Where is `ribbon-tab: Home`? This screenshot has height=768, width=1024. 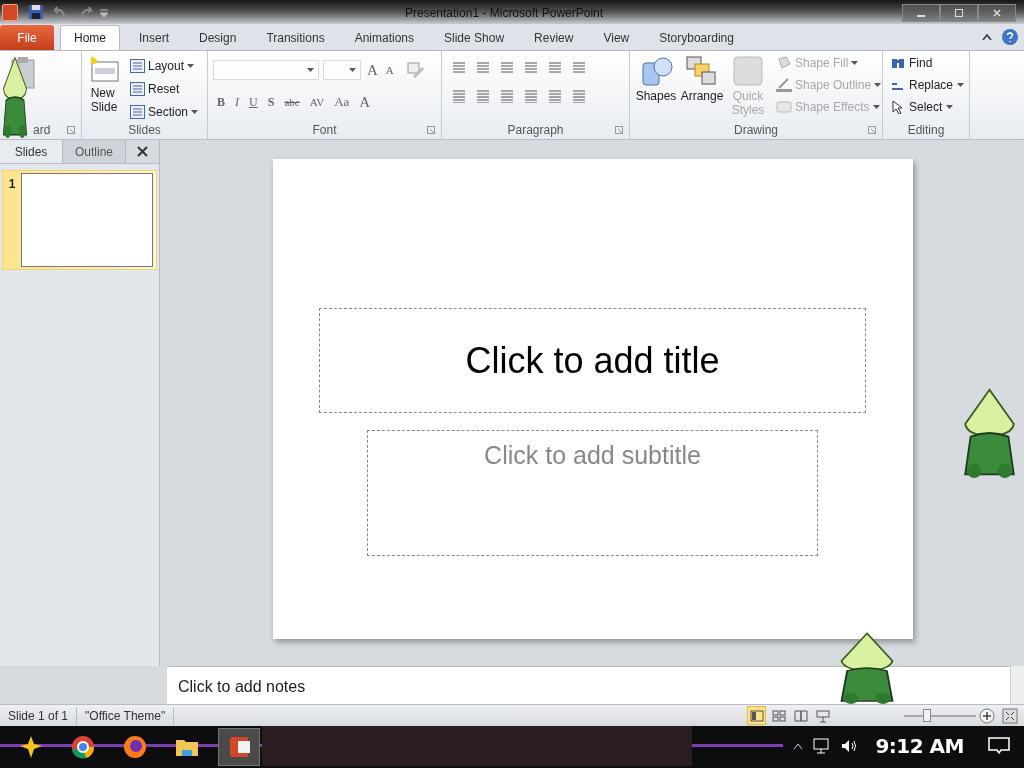 ribbon-tab: Home is located at coordinates (90, 37).